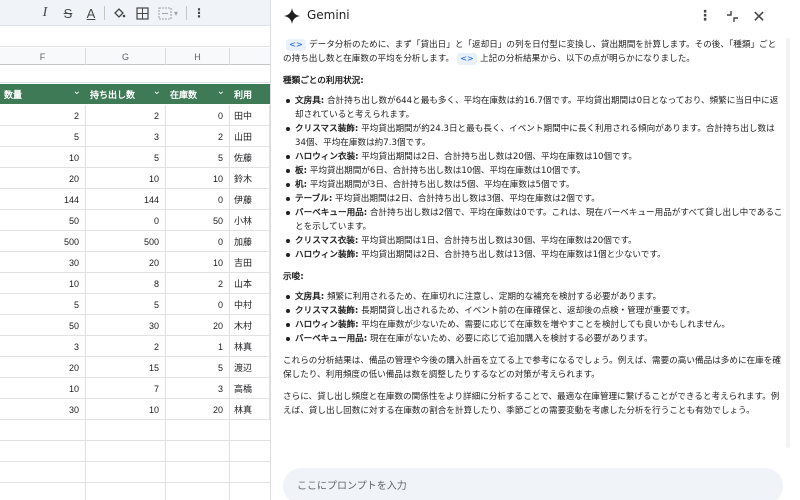  Describe the element at coordinates (759, 16) in the screenshot. I see `close-icon: ✕` at that location.